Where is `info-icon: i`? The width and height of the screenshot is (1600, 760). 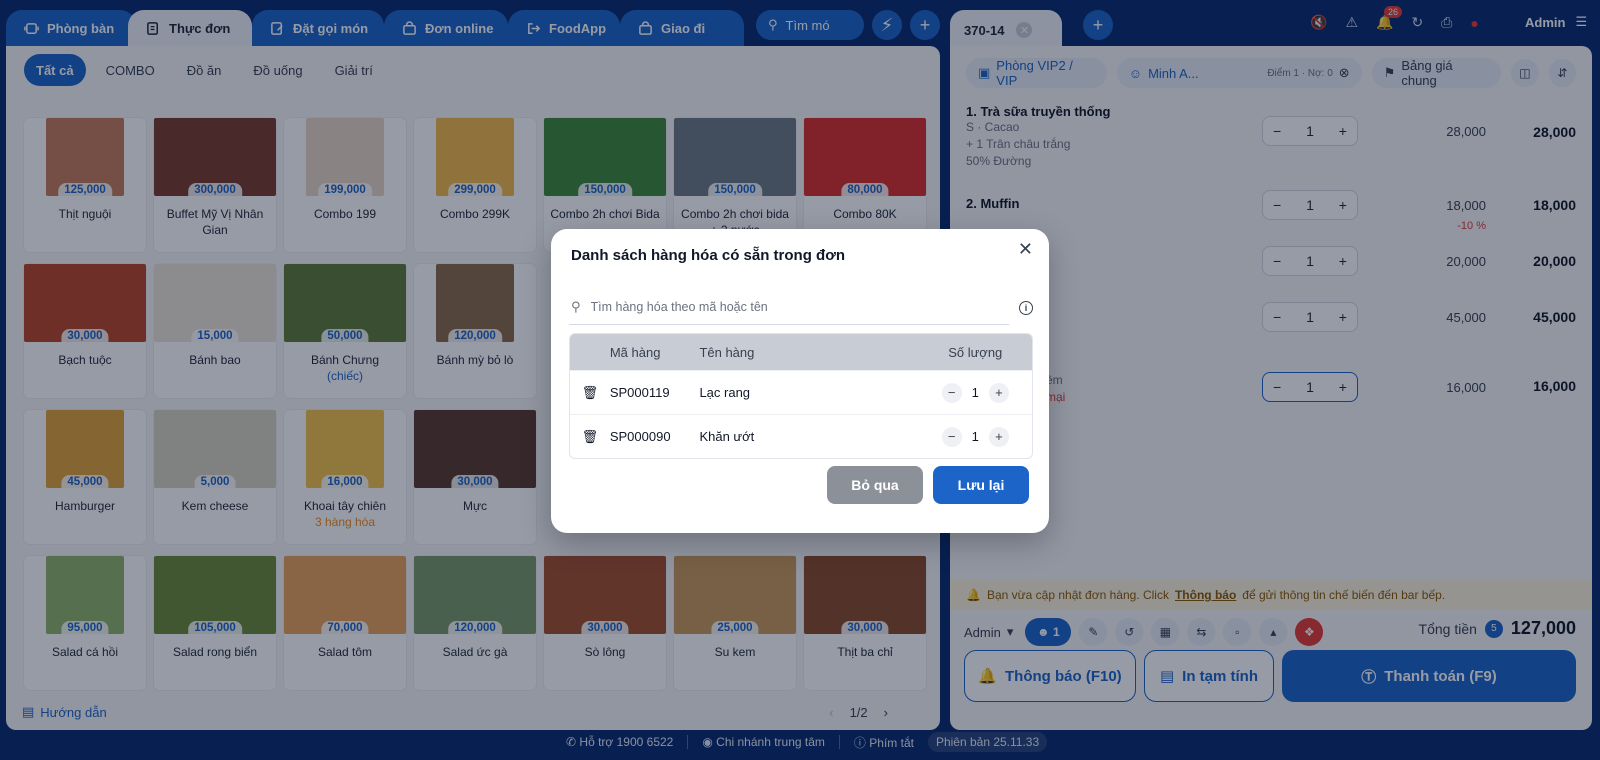
info-icon: i is located at coordinates (1026, 308).